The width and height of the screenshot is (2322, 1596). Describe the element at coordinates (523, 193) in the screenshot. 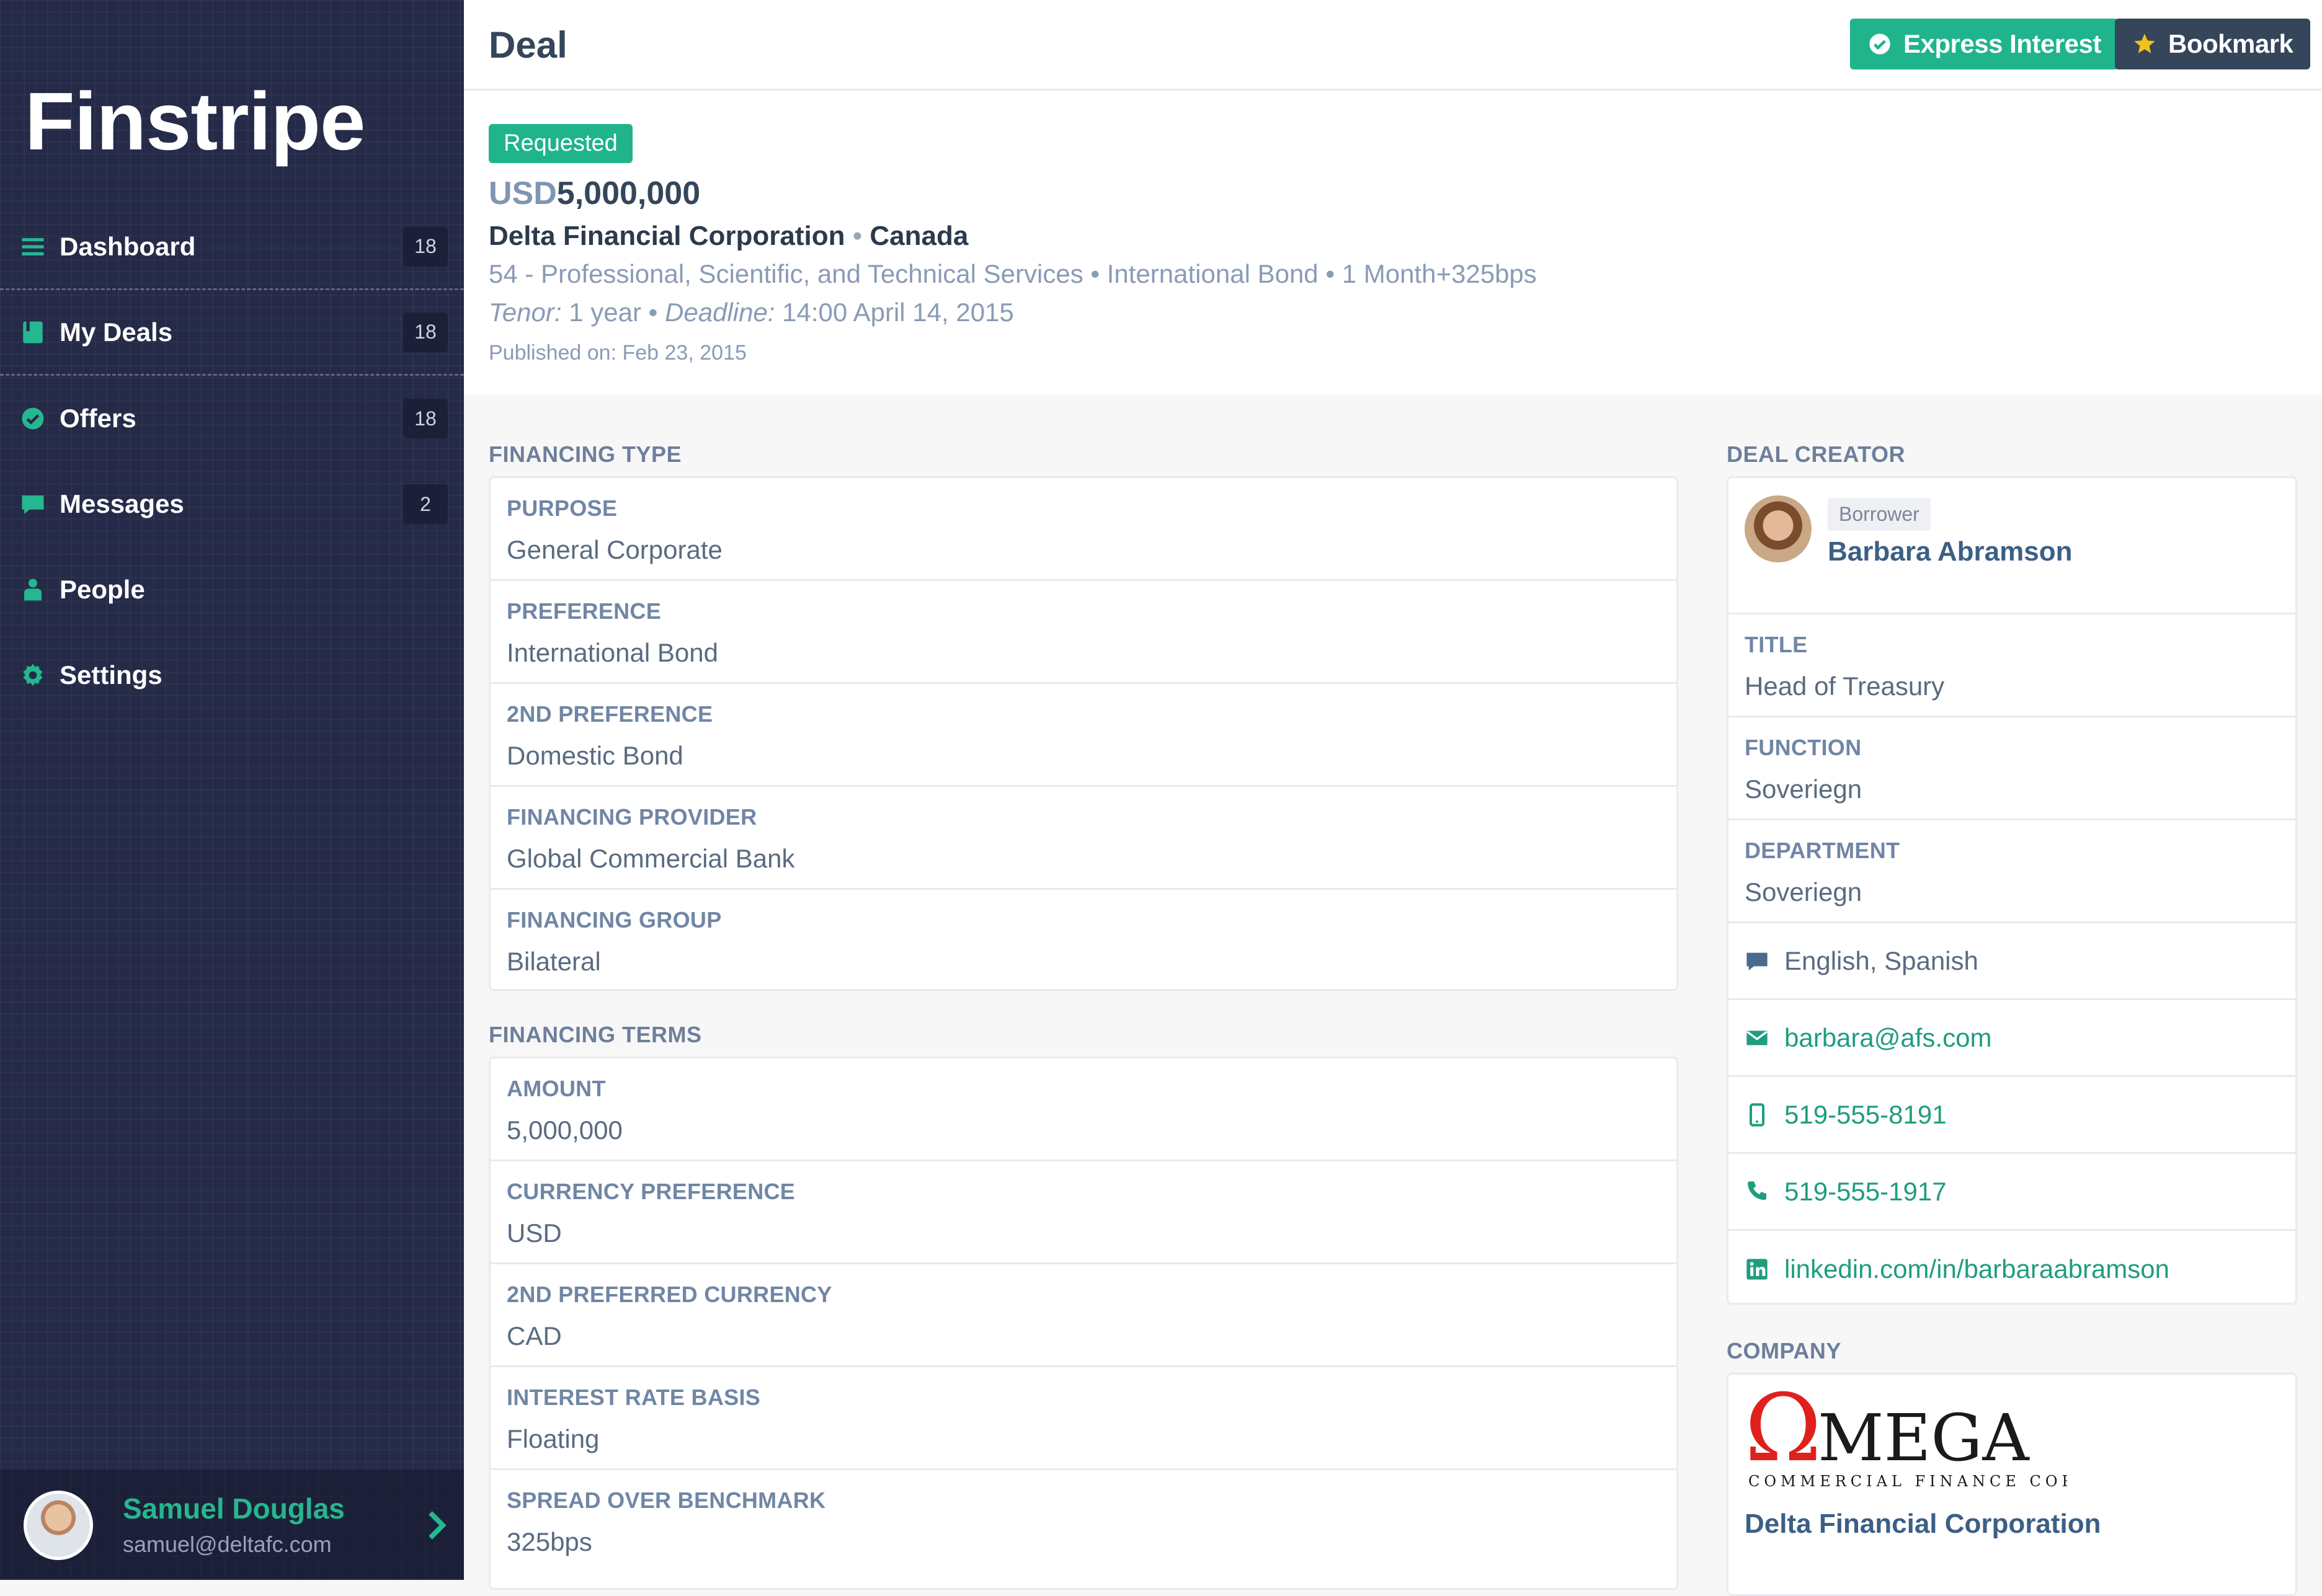

I see `amount-currency: USD` at that location.